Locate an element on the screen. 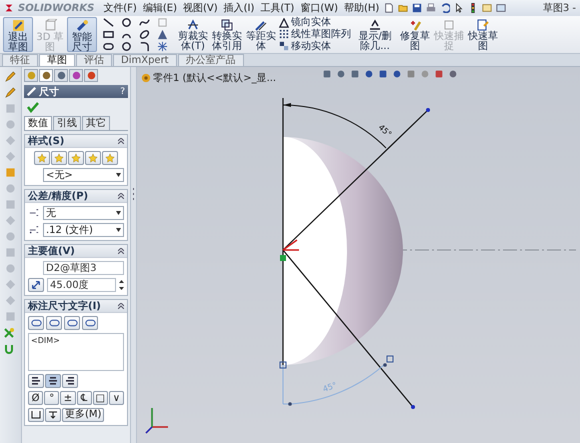 This screenshot has height=443, width=580. panel-tab: 数值 is located at coordinates (38, 123).